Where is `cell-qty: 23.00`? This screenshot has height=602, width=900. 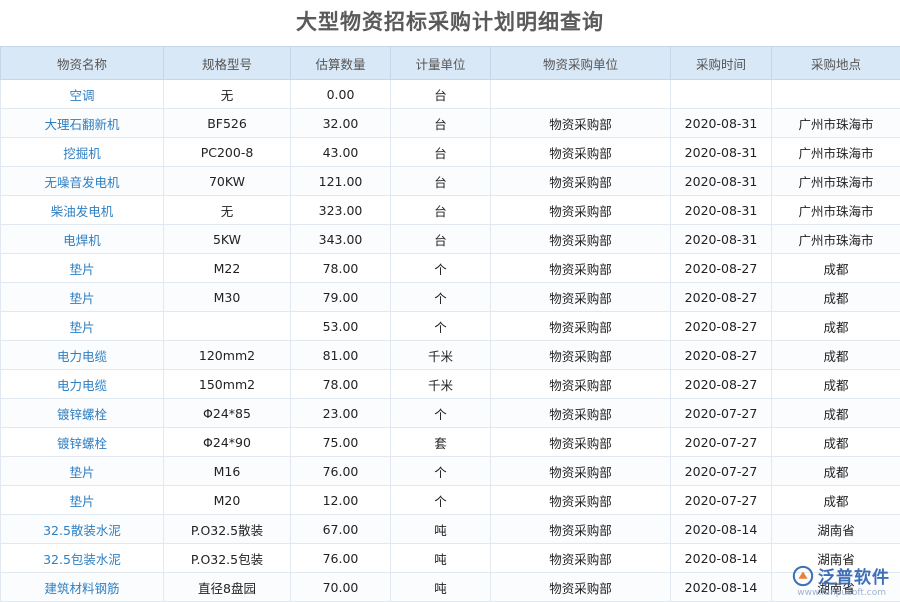
cell-qty: 23.00 is located at coordinates (341, 413).